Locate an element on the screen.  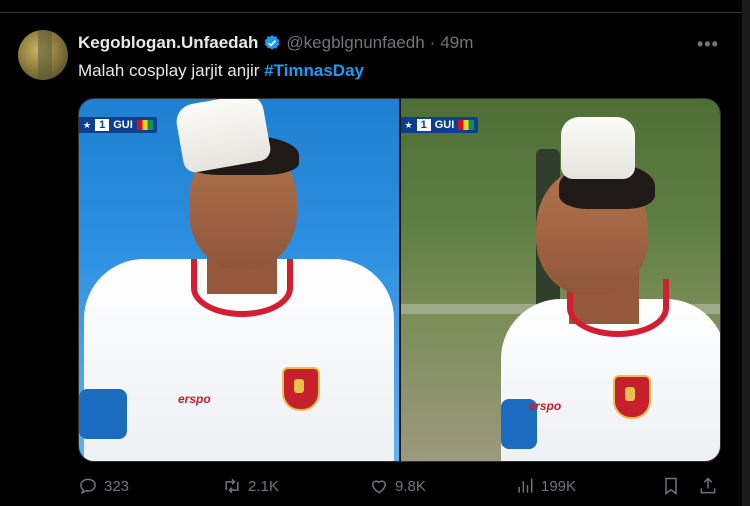
share-icon is located at coordinates (708, 485).